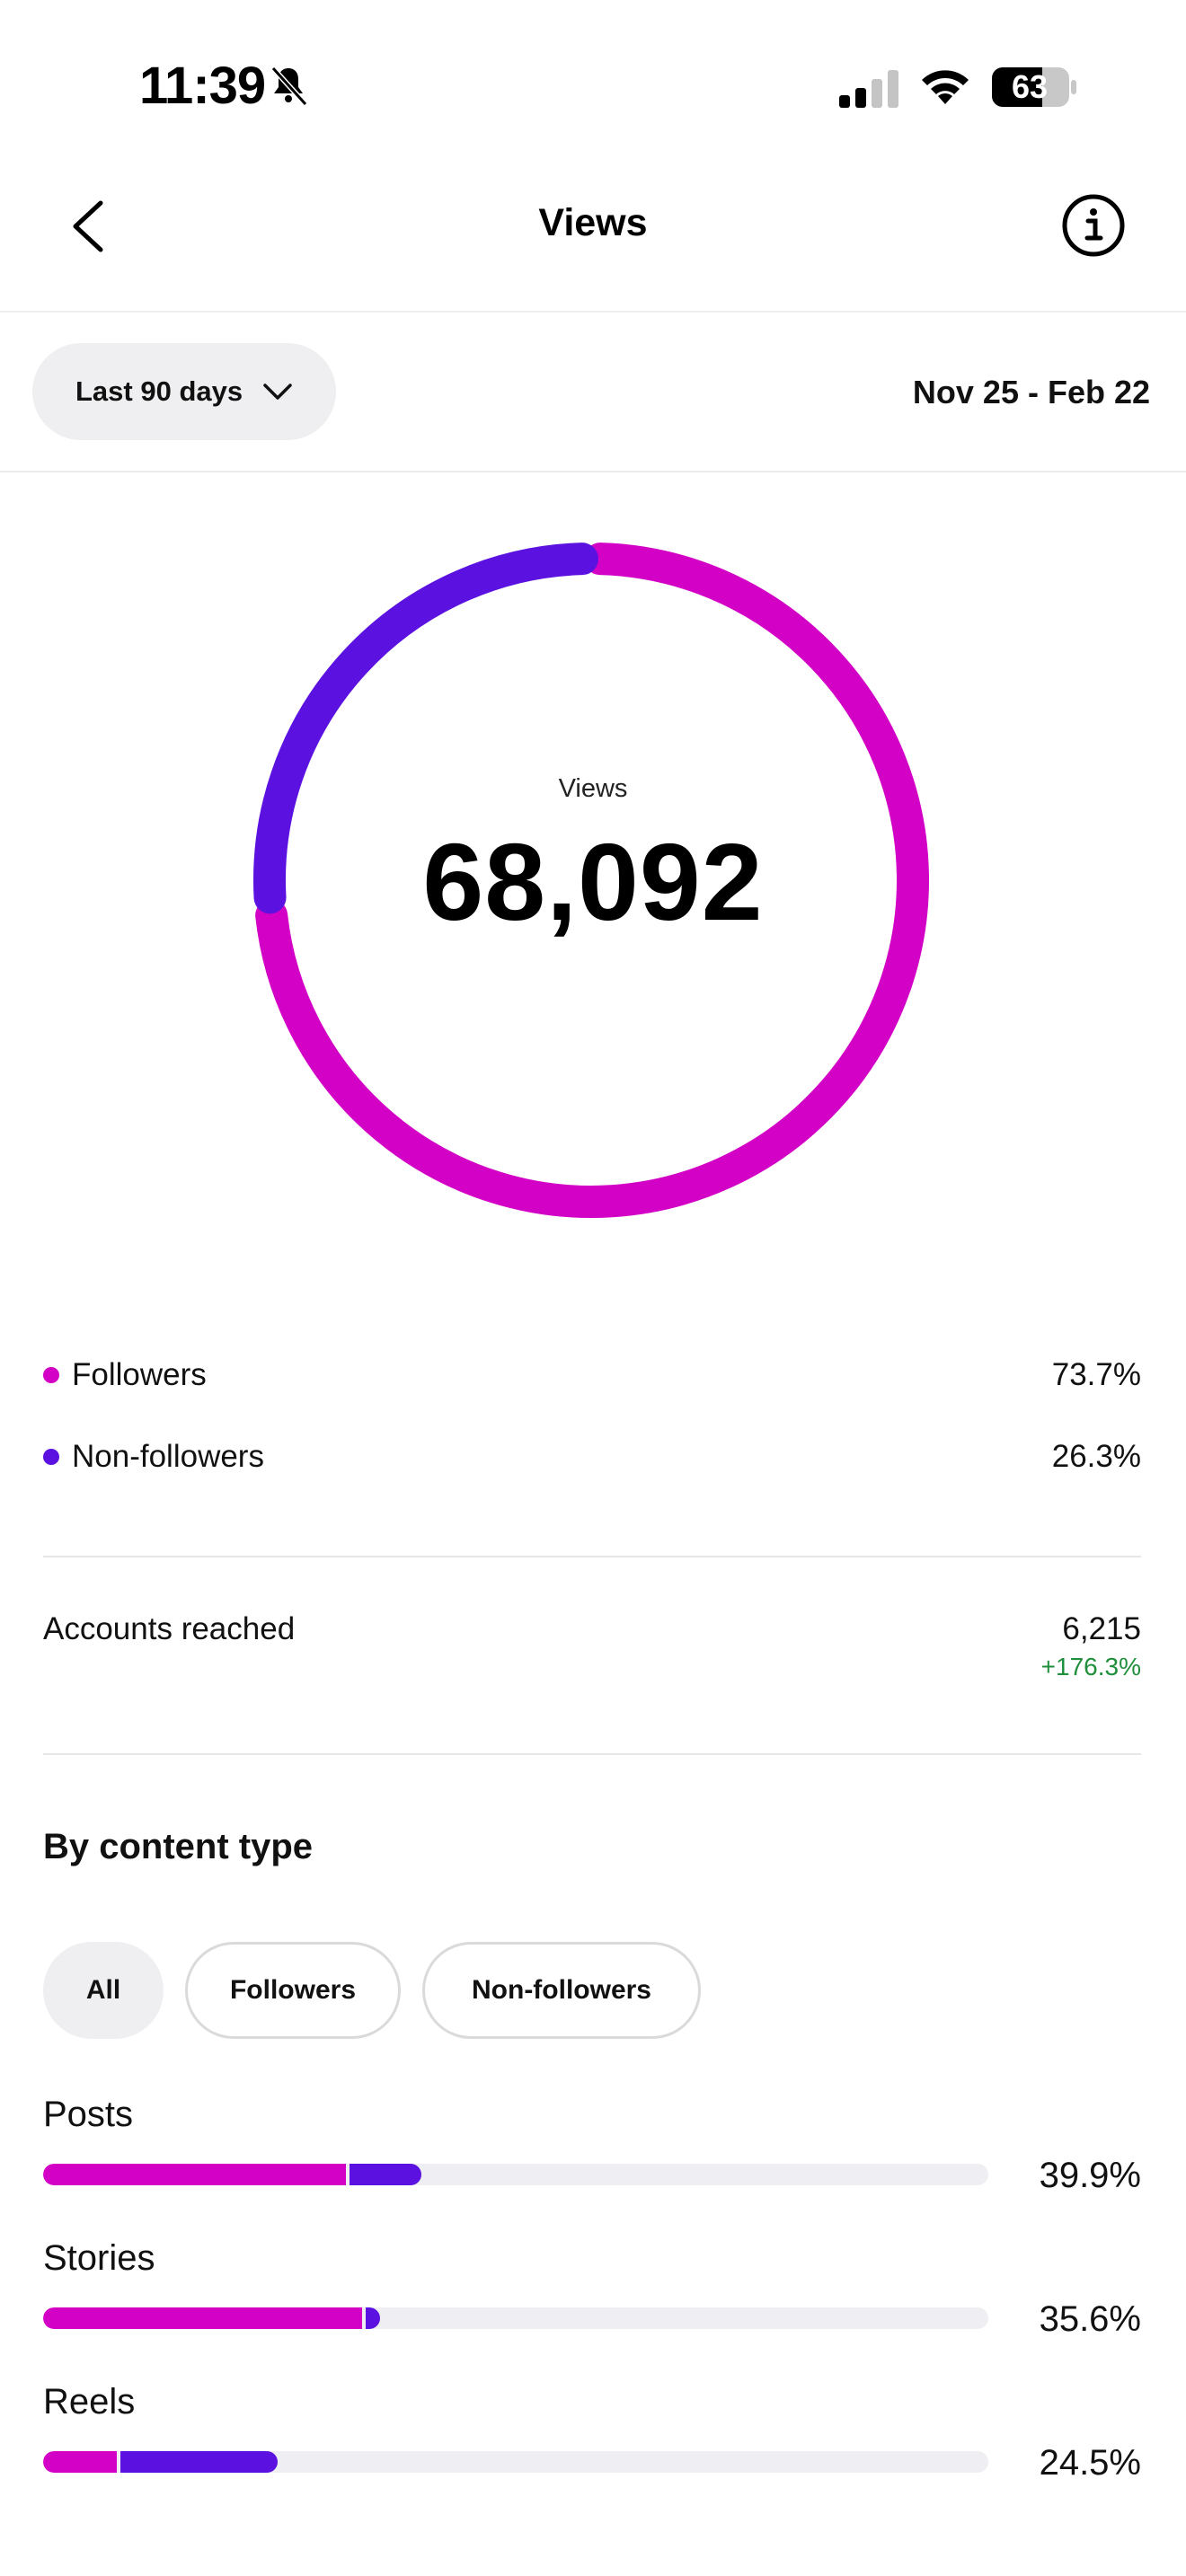 The image size is (1186, 2576). Describe the element at coordinates (99, 2258) in the screenshot. I see `content-type-label-stories: Stories` at that location.